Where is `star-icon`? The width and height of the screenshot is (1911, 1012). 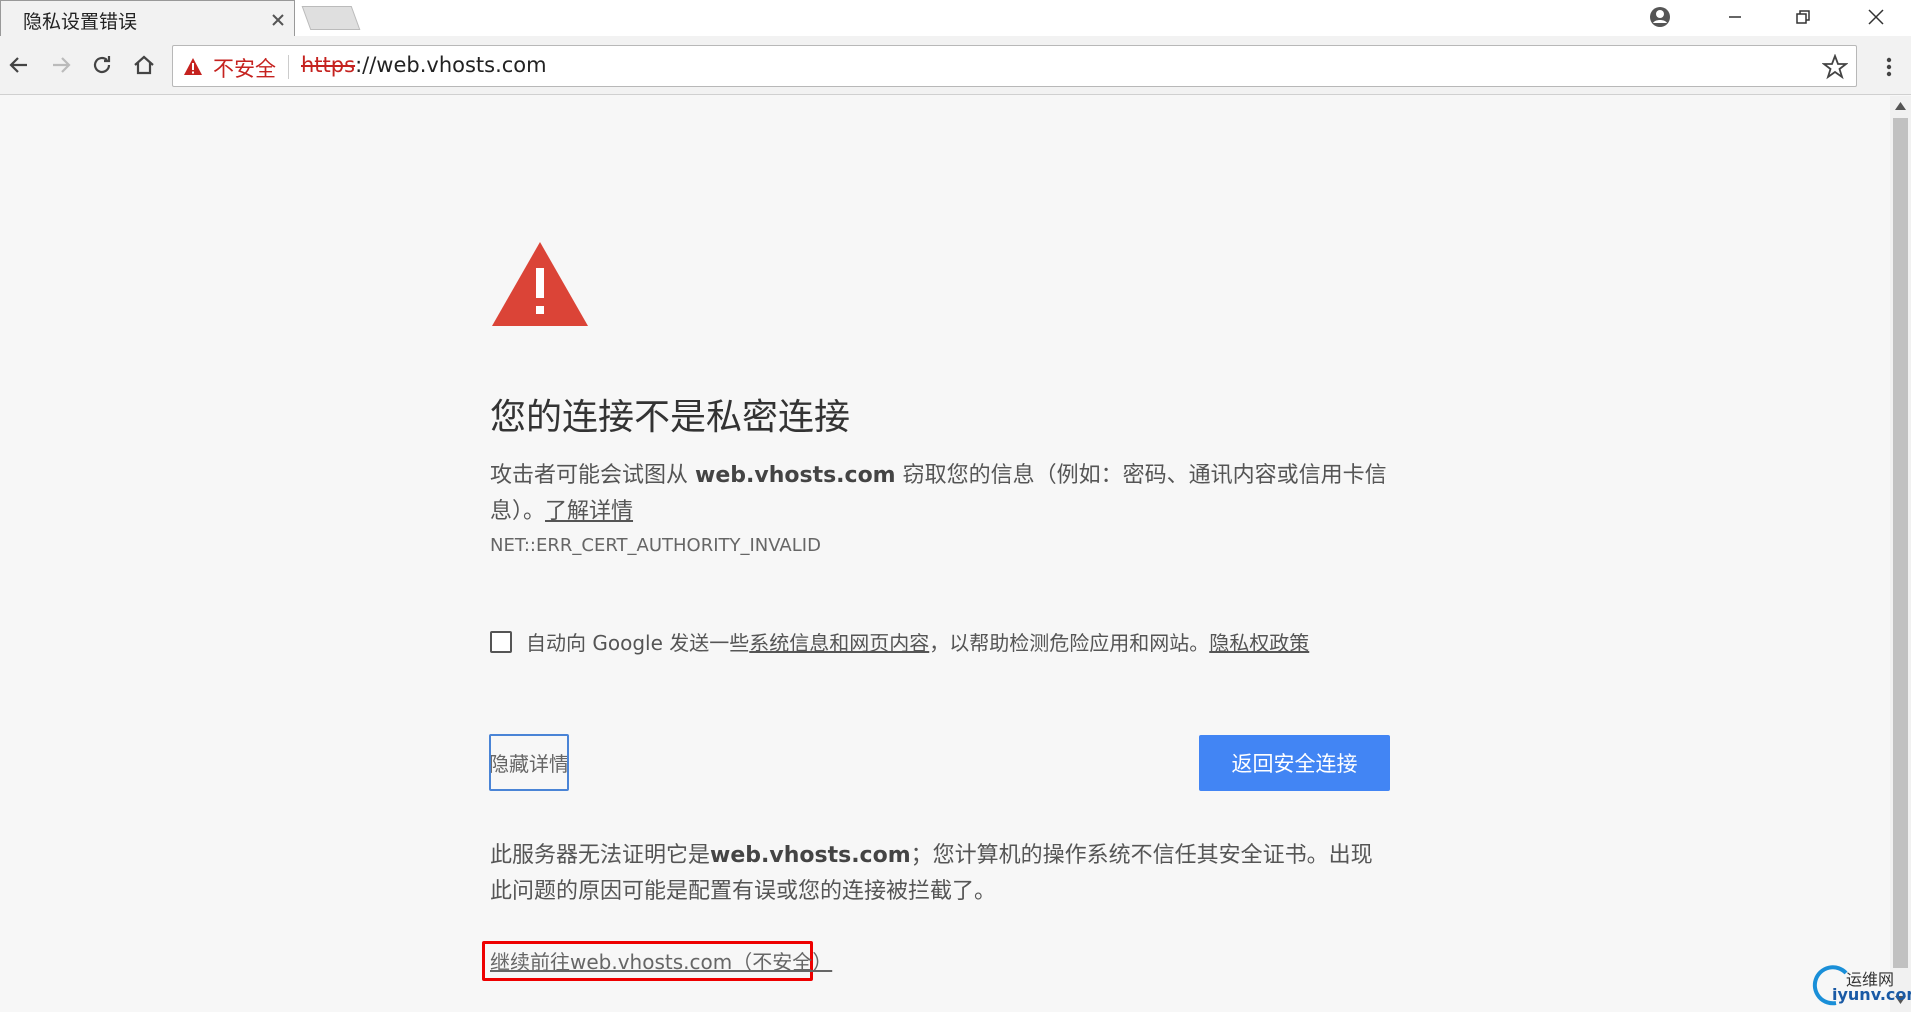
star-icon is located at coordinates (1835, 67).